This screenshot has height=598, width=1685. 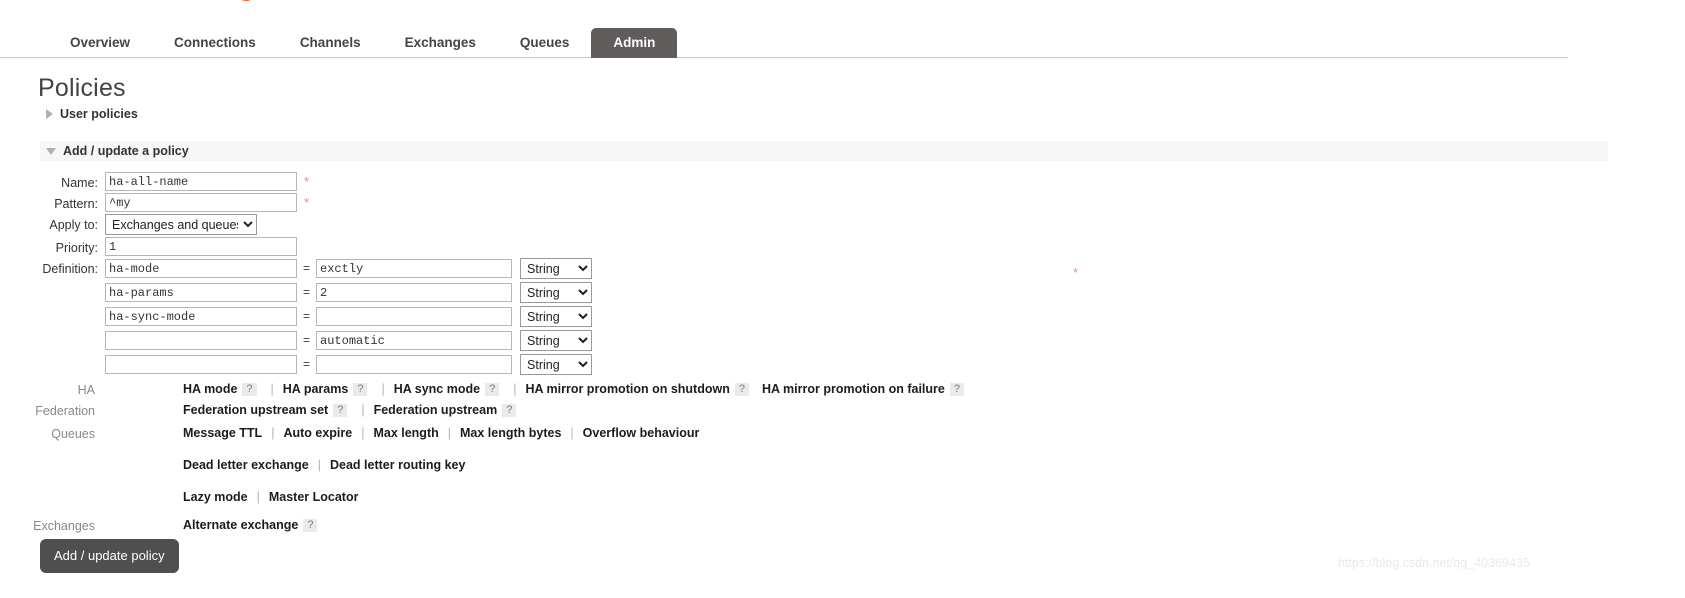 I want to click on hint-link-message-ttl: Message TTL, so click(x=222, y=433).